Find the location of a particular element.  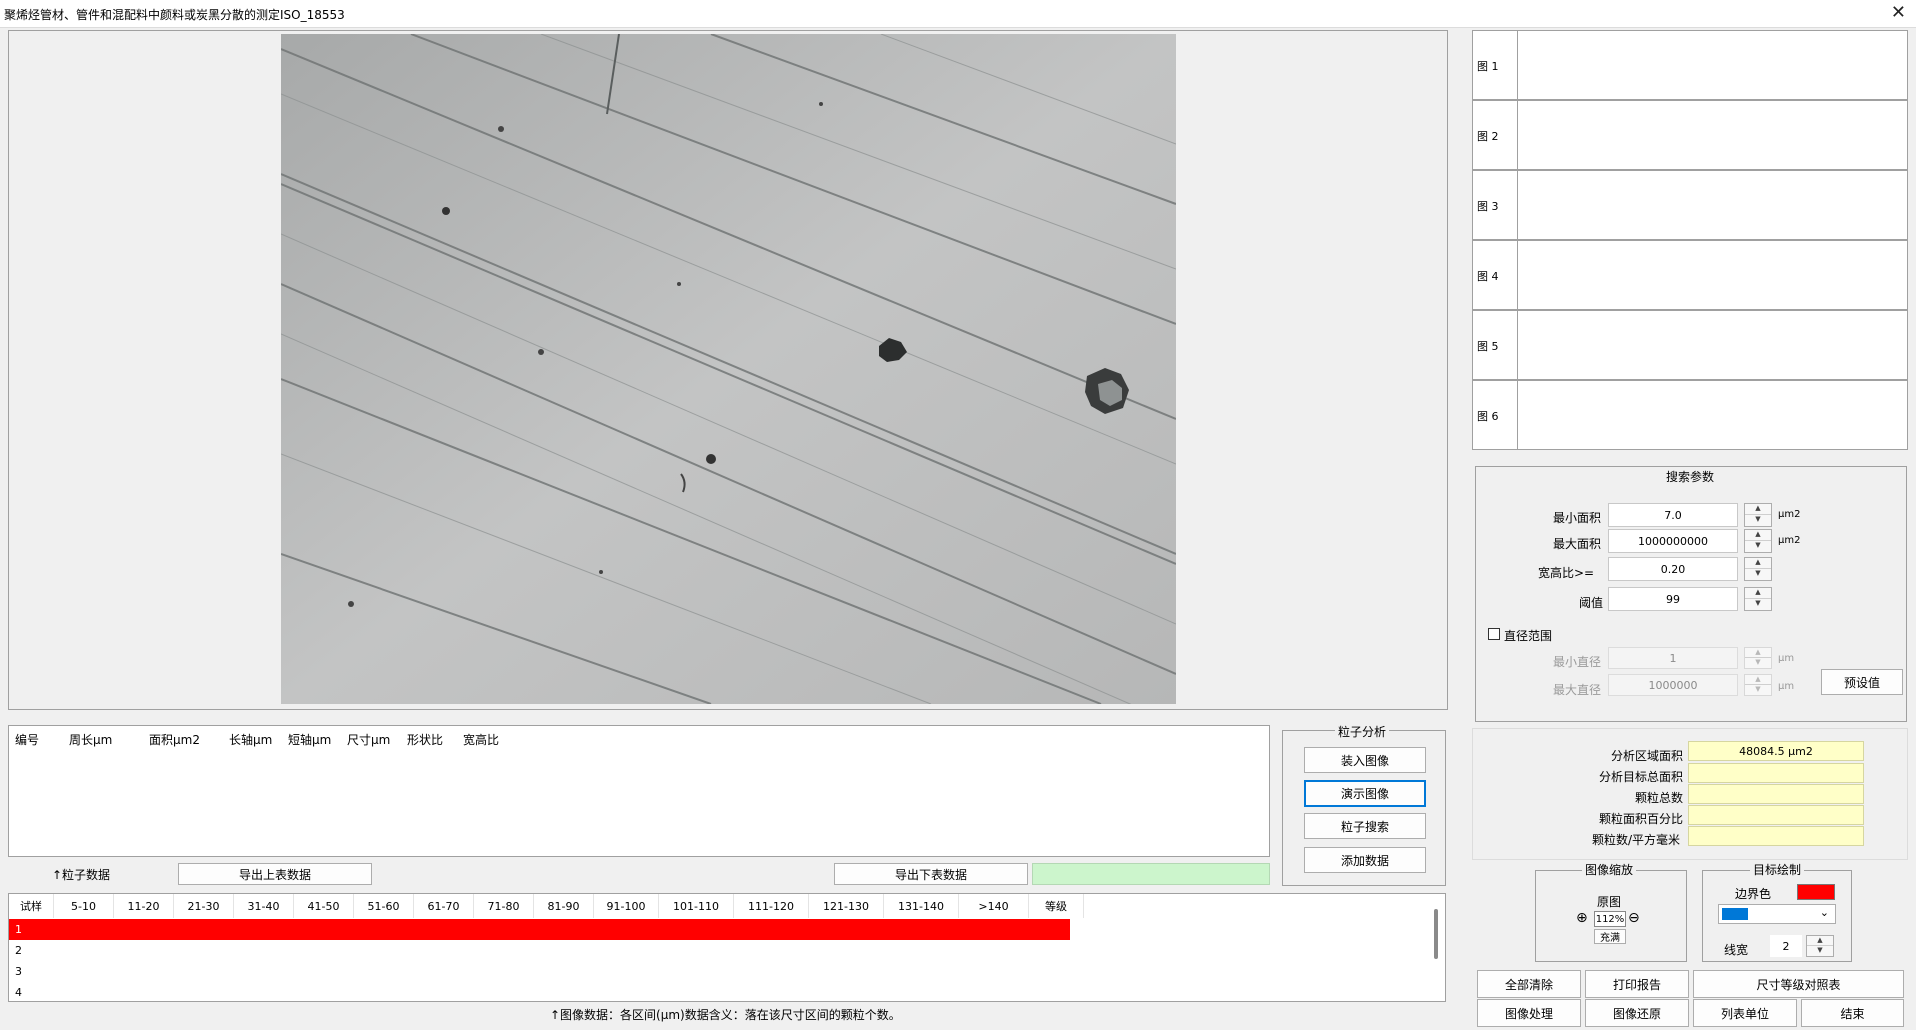

min-diameter-unit: μm is located at coordinates (1786, 658).